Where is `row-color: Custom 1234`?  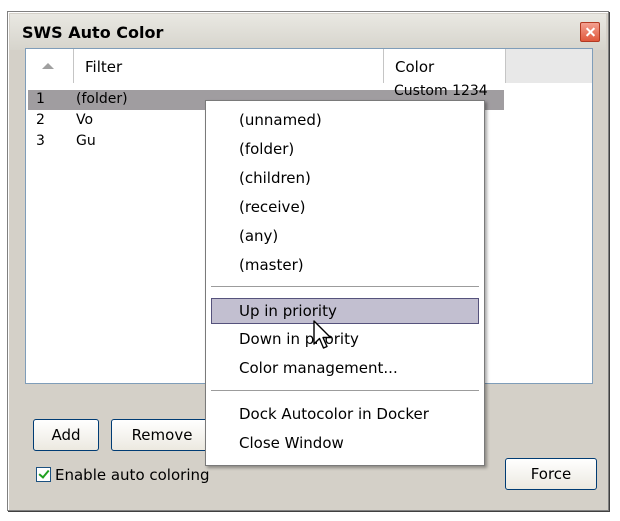
row-color: Custom 1234 is located at coordinates (441, 91).